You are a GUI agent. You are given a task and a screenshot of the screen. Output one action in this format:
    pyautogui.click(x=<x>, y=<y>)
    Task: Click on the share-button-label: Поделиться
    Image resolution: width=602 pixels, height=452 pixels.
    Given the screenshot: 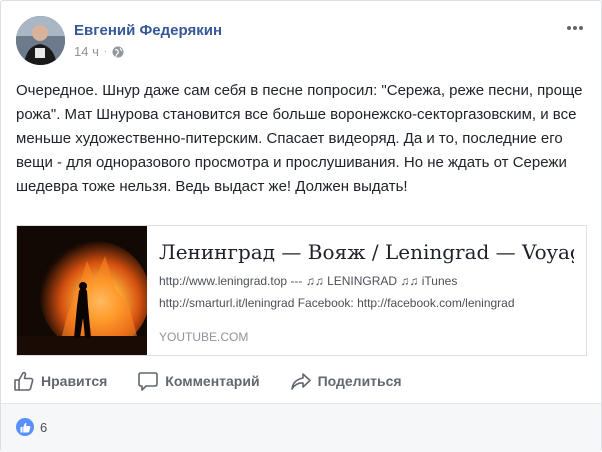 What is the action you would take?
    pyautogui.click(x=359, y=381)
    